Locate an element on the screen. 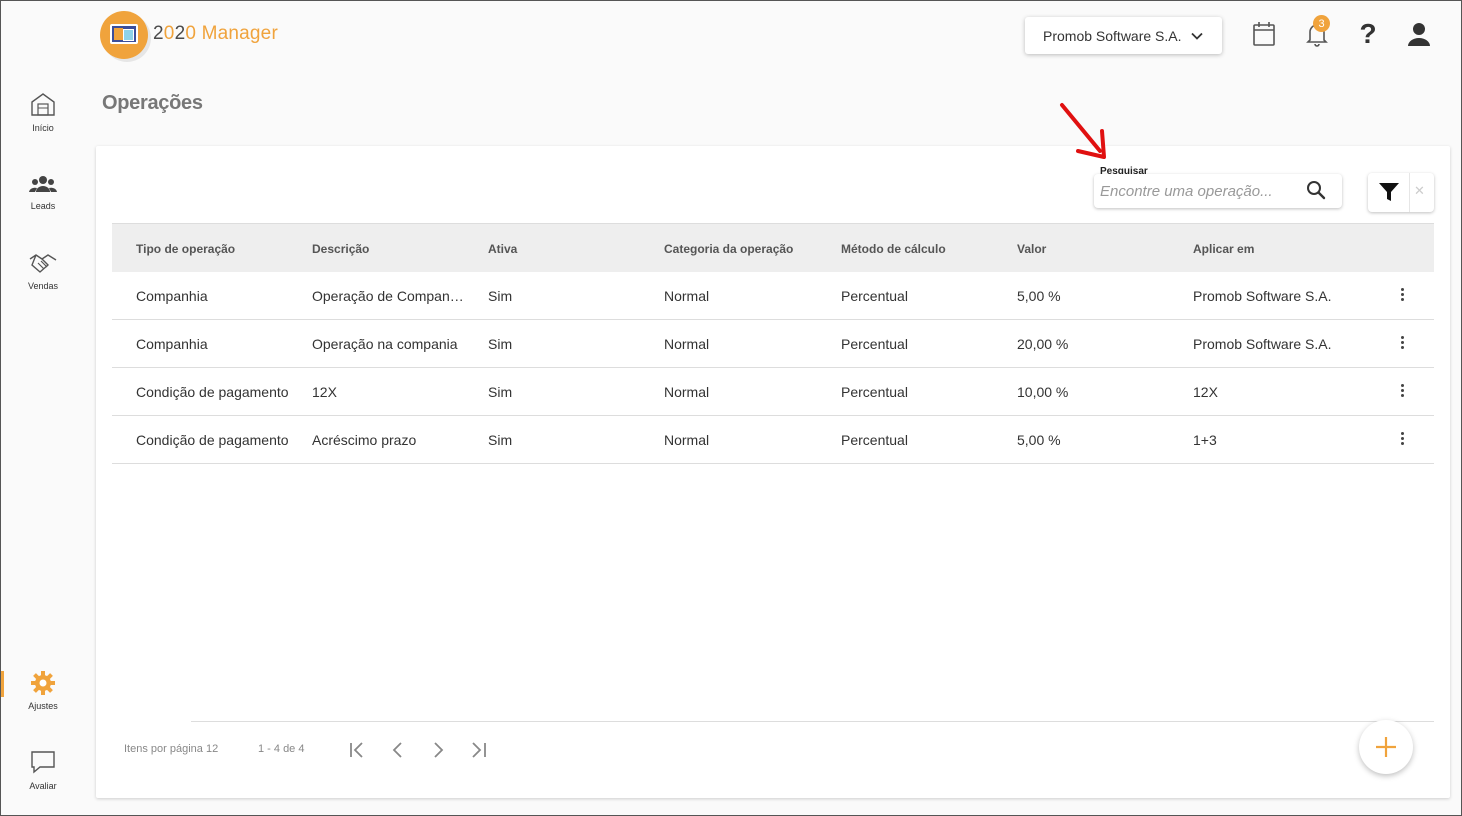 The height and width of the screenshot is (816, 1462). cell-valor: 10,00 % is located at coordinates (1043, 392).